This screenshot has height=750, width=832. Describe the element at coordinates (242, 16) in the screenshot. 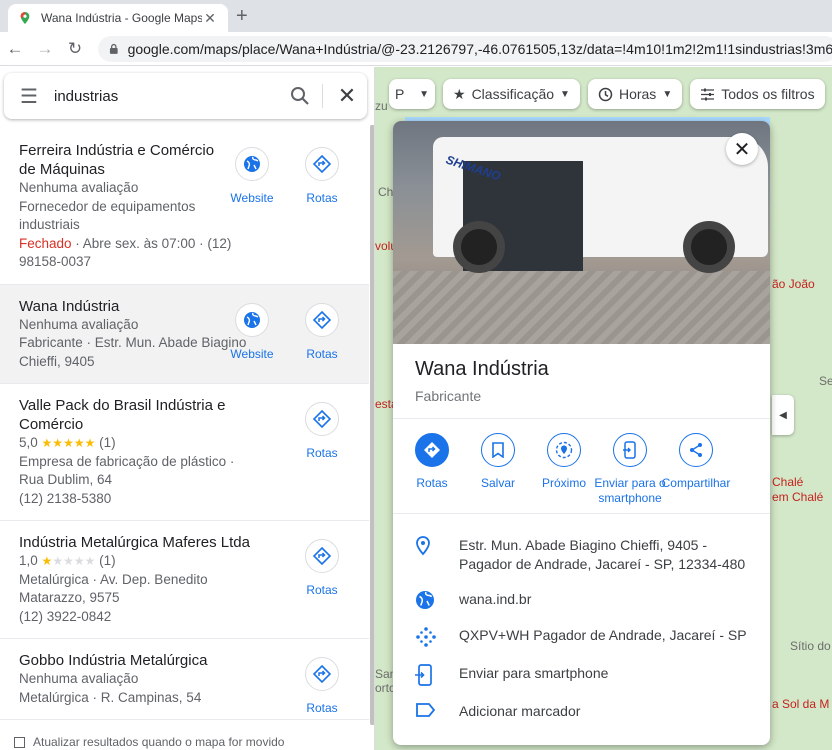

I see `new-tab-button: +` at that location.